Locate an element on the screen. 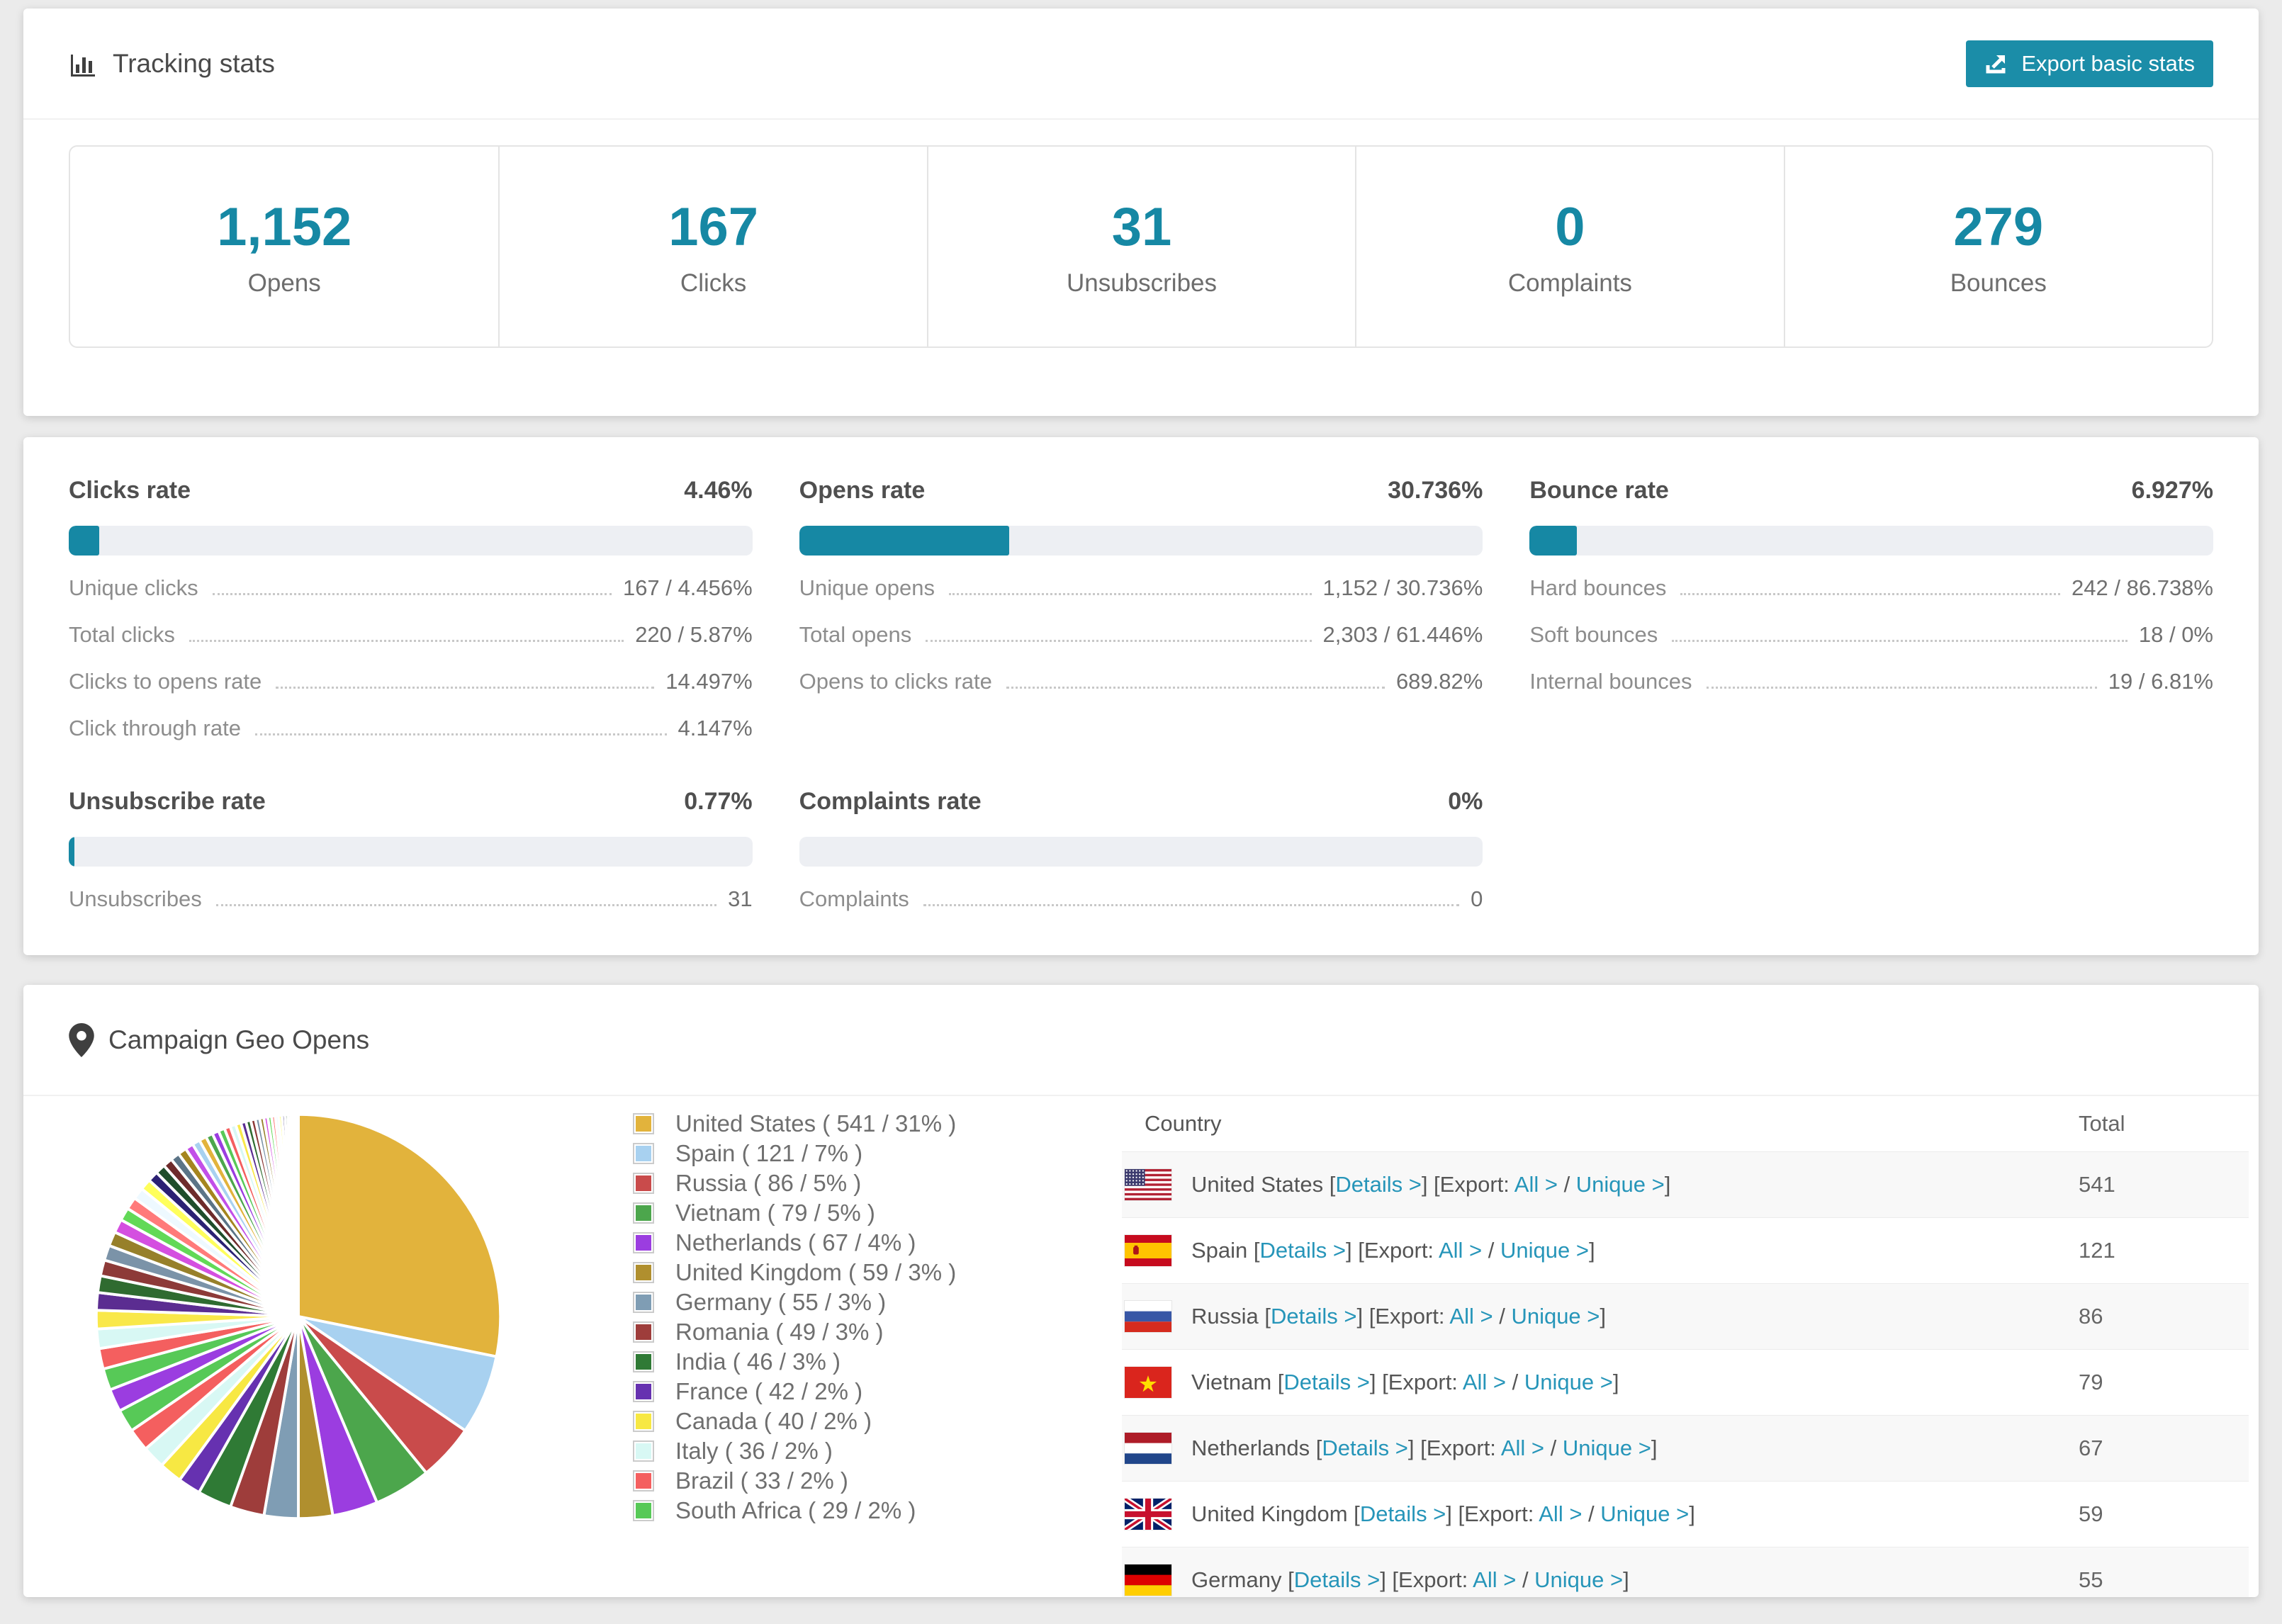 The image size is (2282, 1624). legend-item-united-kingdom: United Kingdom ( 59 / 3% ) is located at coordinates (877, 1272).